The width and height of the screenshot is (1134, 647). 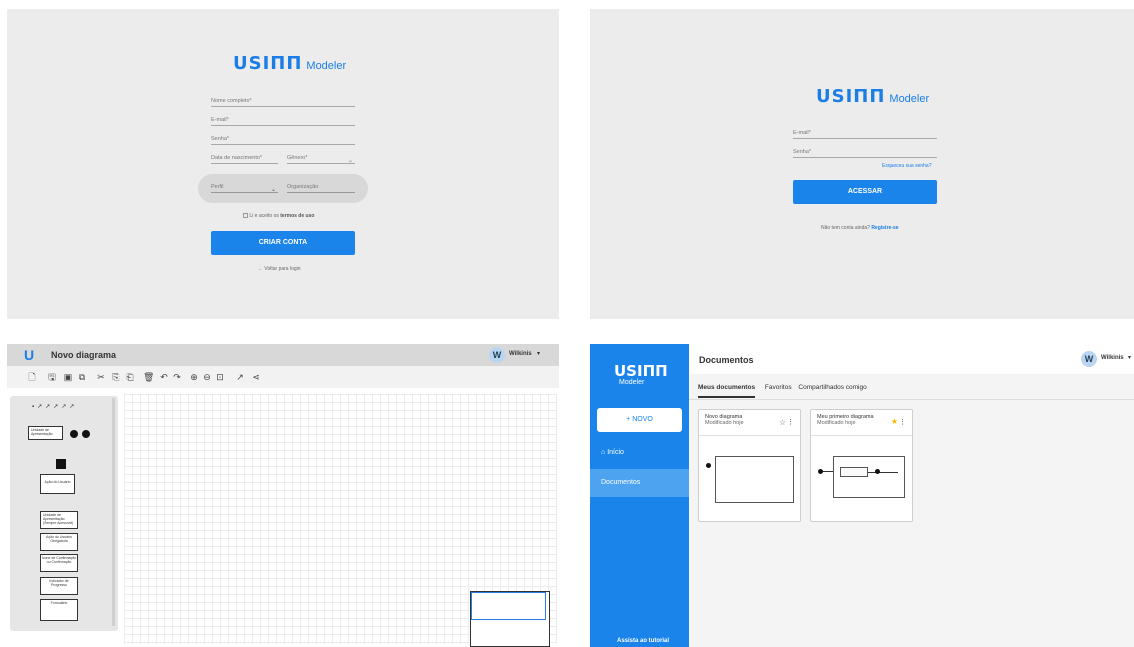 I want to click on undo-icon: ↶, so click(x=164, y=377).